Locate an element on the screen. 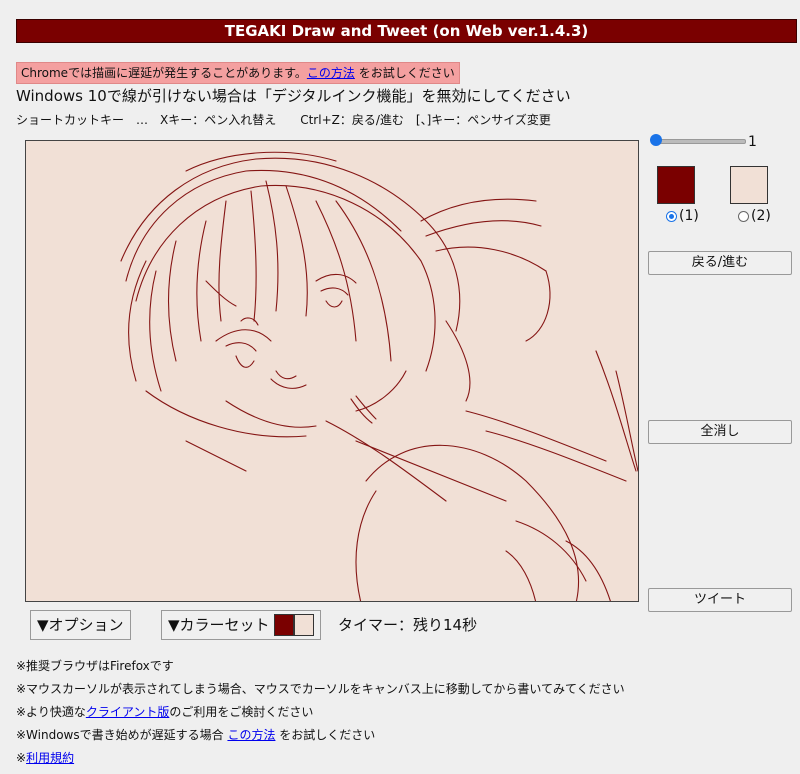  footer-client-prefix: ※より快適な is located at coordinates (51, 712).